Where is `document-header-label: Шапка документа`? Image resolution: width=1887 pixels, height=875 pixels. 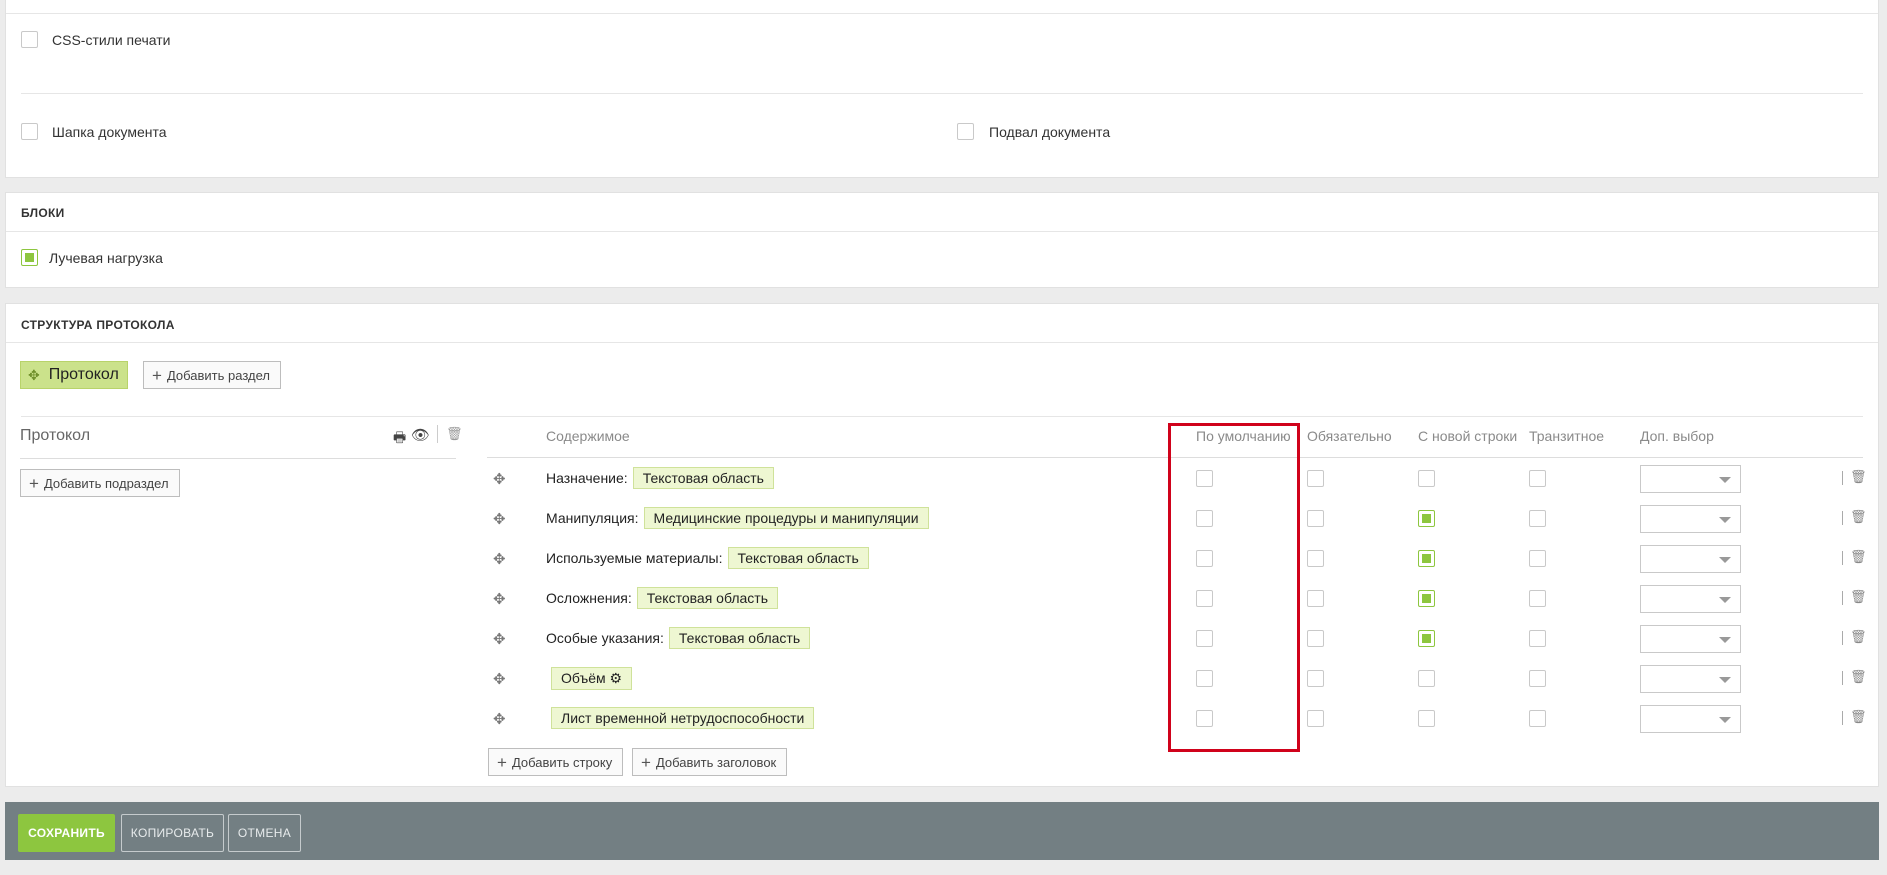 document-header-label: Шапка документа is located at coordinates (109, 132).